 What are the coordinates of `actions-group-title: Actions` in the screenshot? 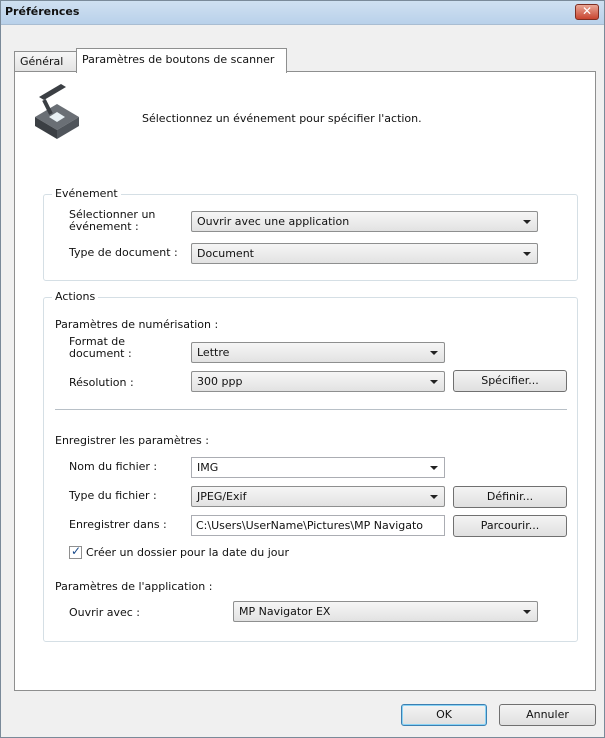 It's located at (75, 296).